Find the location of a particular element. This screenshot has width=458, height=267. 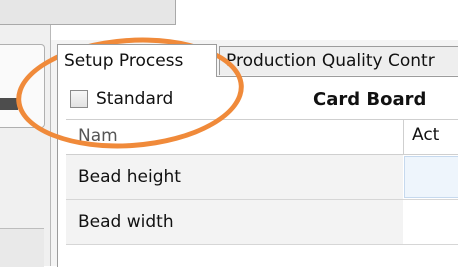

standard-checkbox-row: Standard is located at coordinates (121, 99).